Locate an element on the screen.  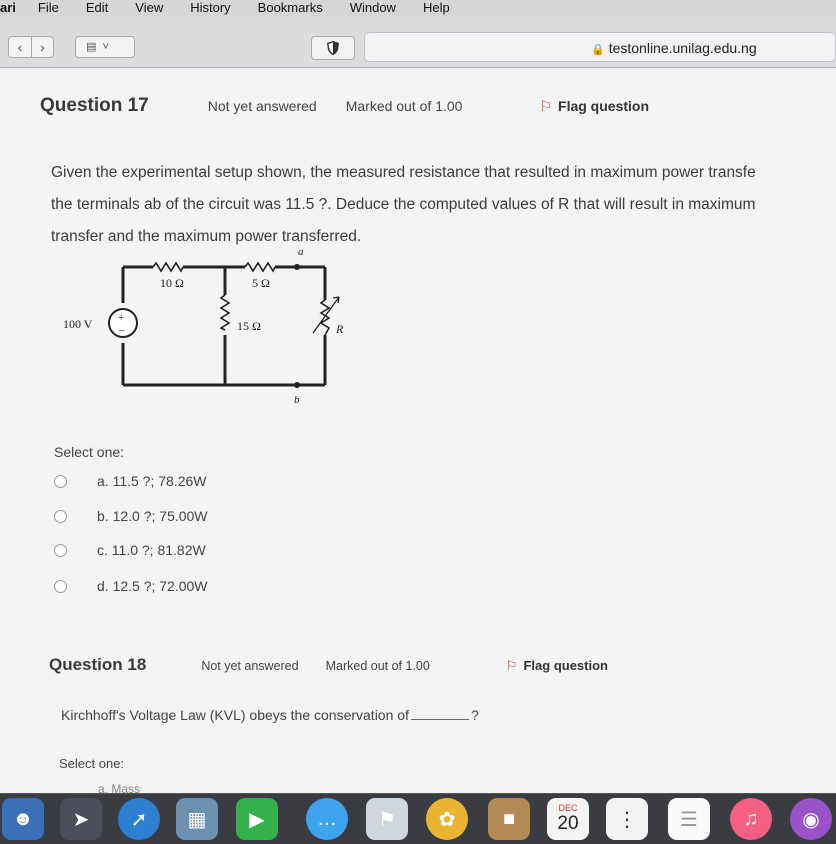
address-bar: 🔒 testonline.unilag.edu.ng is located at coordinates (600, 47).